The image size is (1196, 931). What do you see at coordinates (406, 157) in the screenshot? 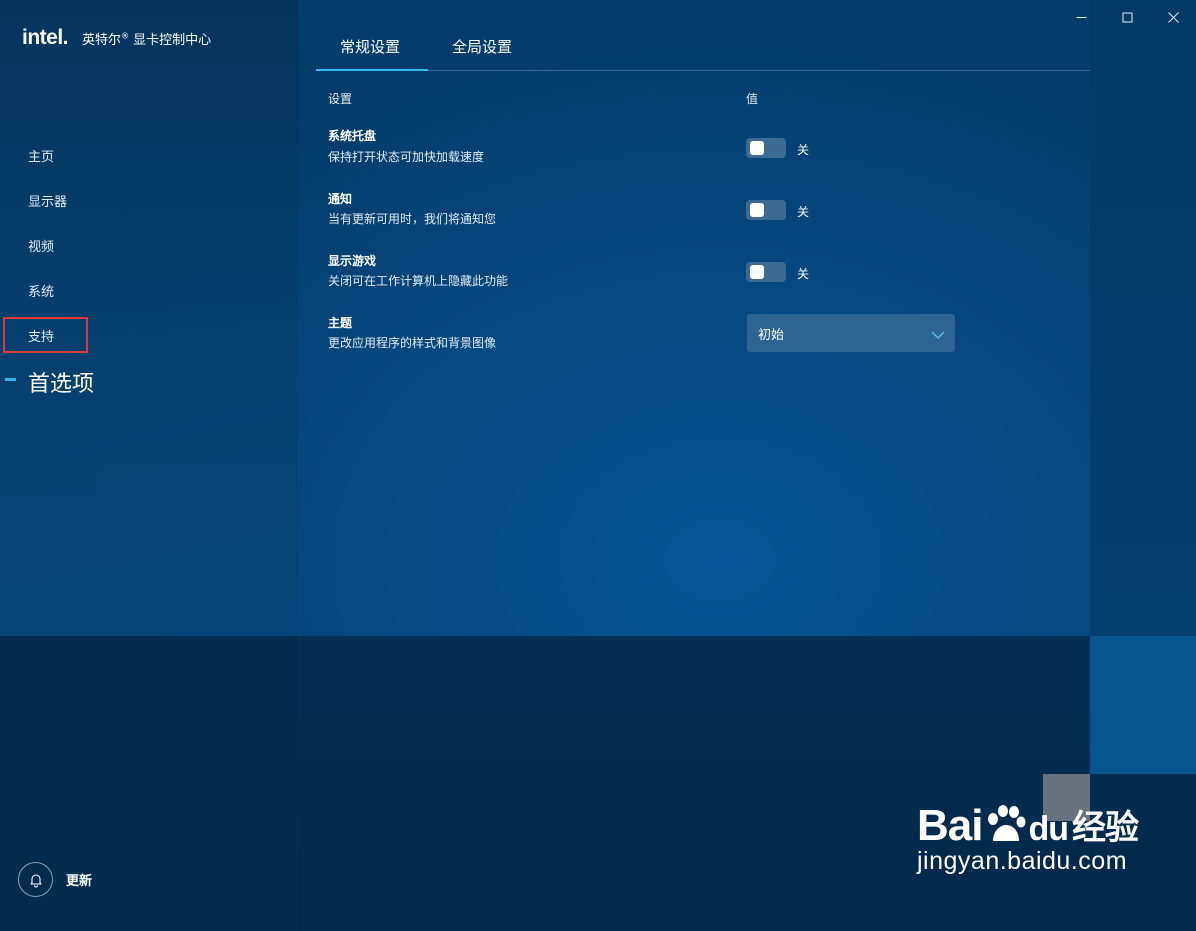
I see `setting-desc-system-tray: 保持打开状态可加快加载速度` at bounding box center [406, 157].